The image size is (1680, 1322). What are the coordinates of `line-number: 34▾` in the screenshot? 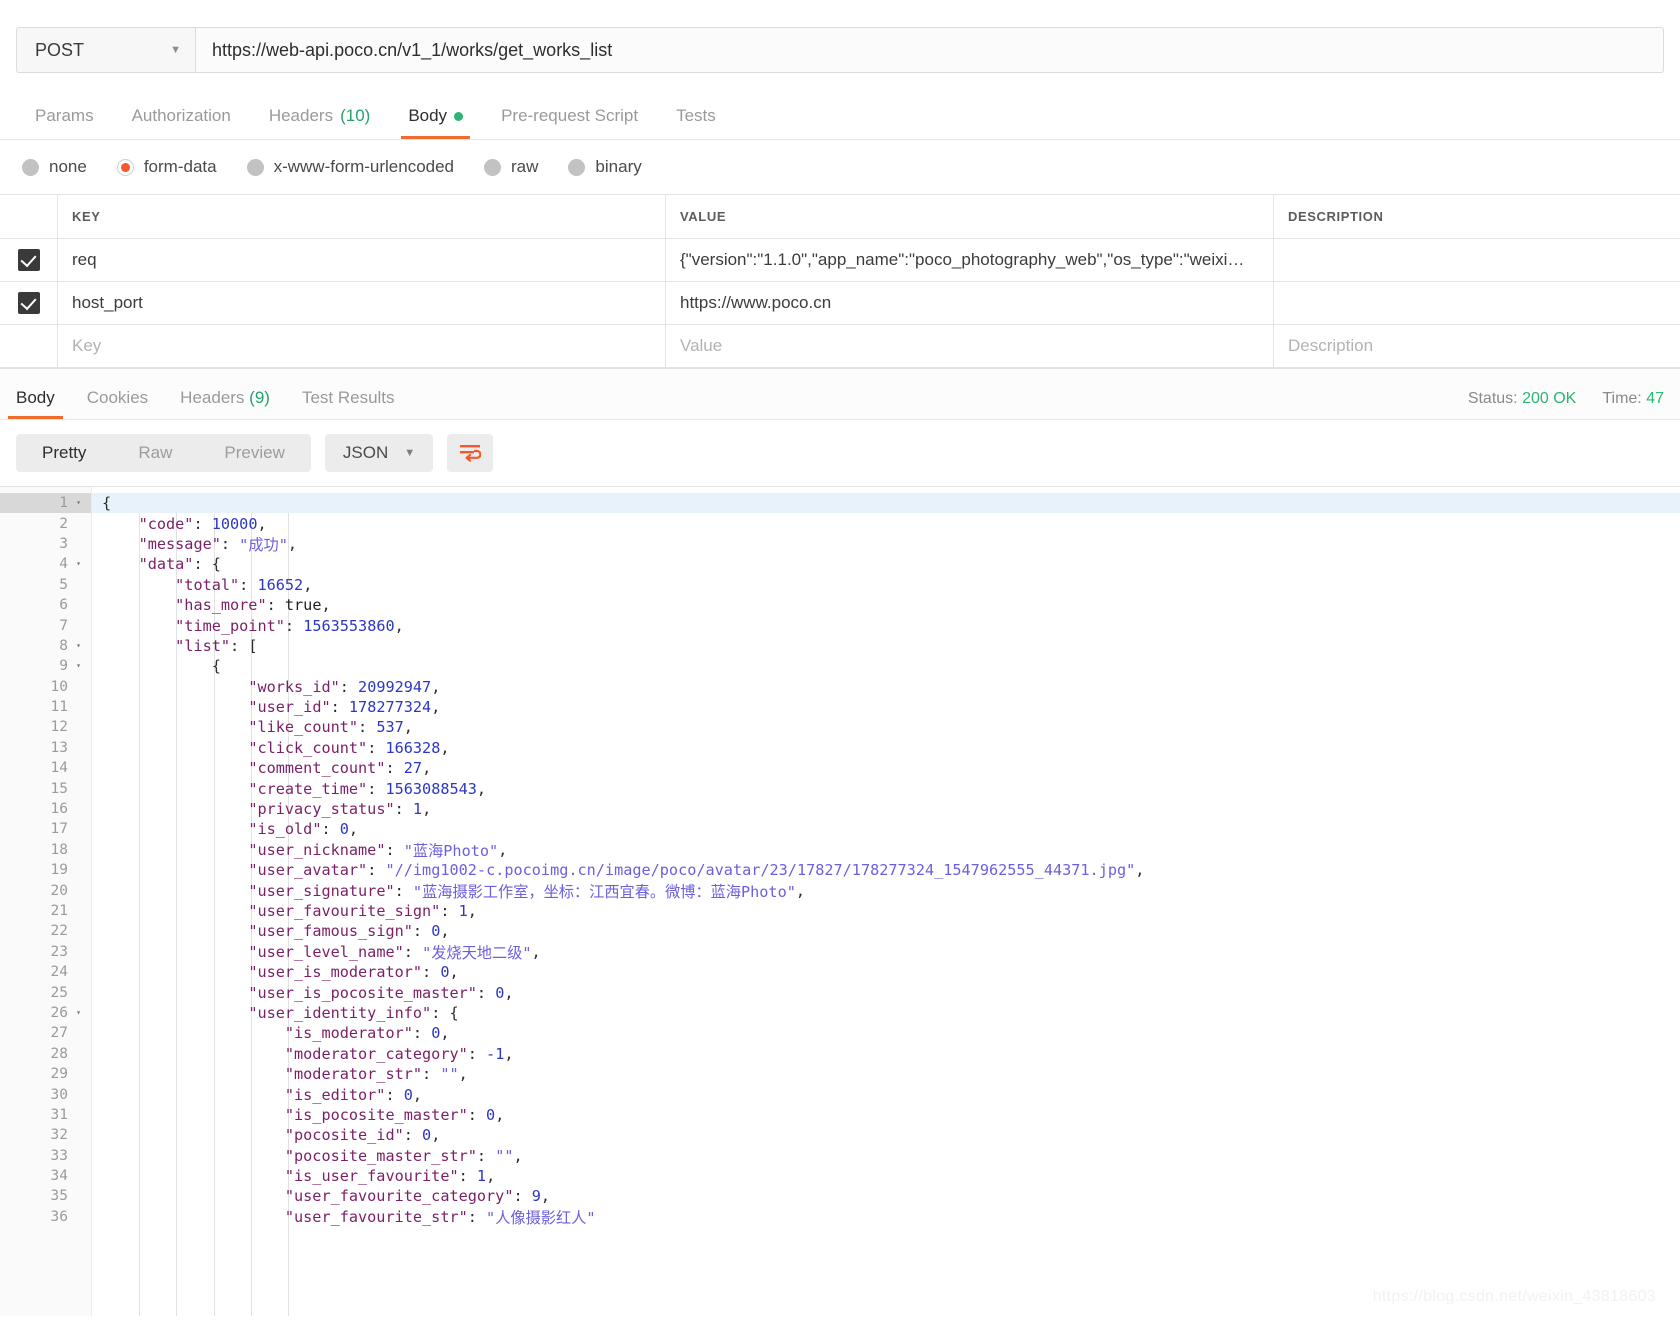 It's located at (45, 1176).